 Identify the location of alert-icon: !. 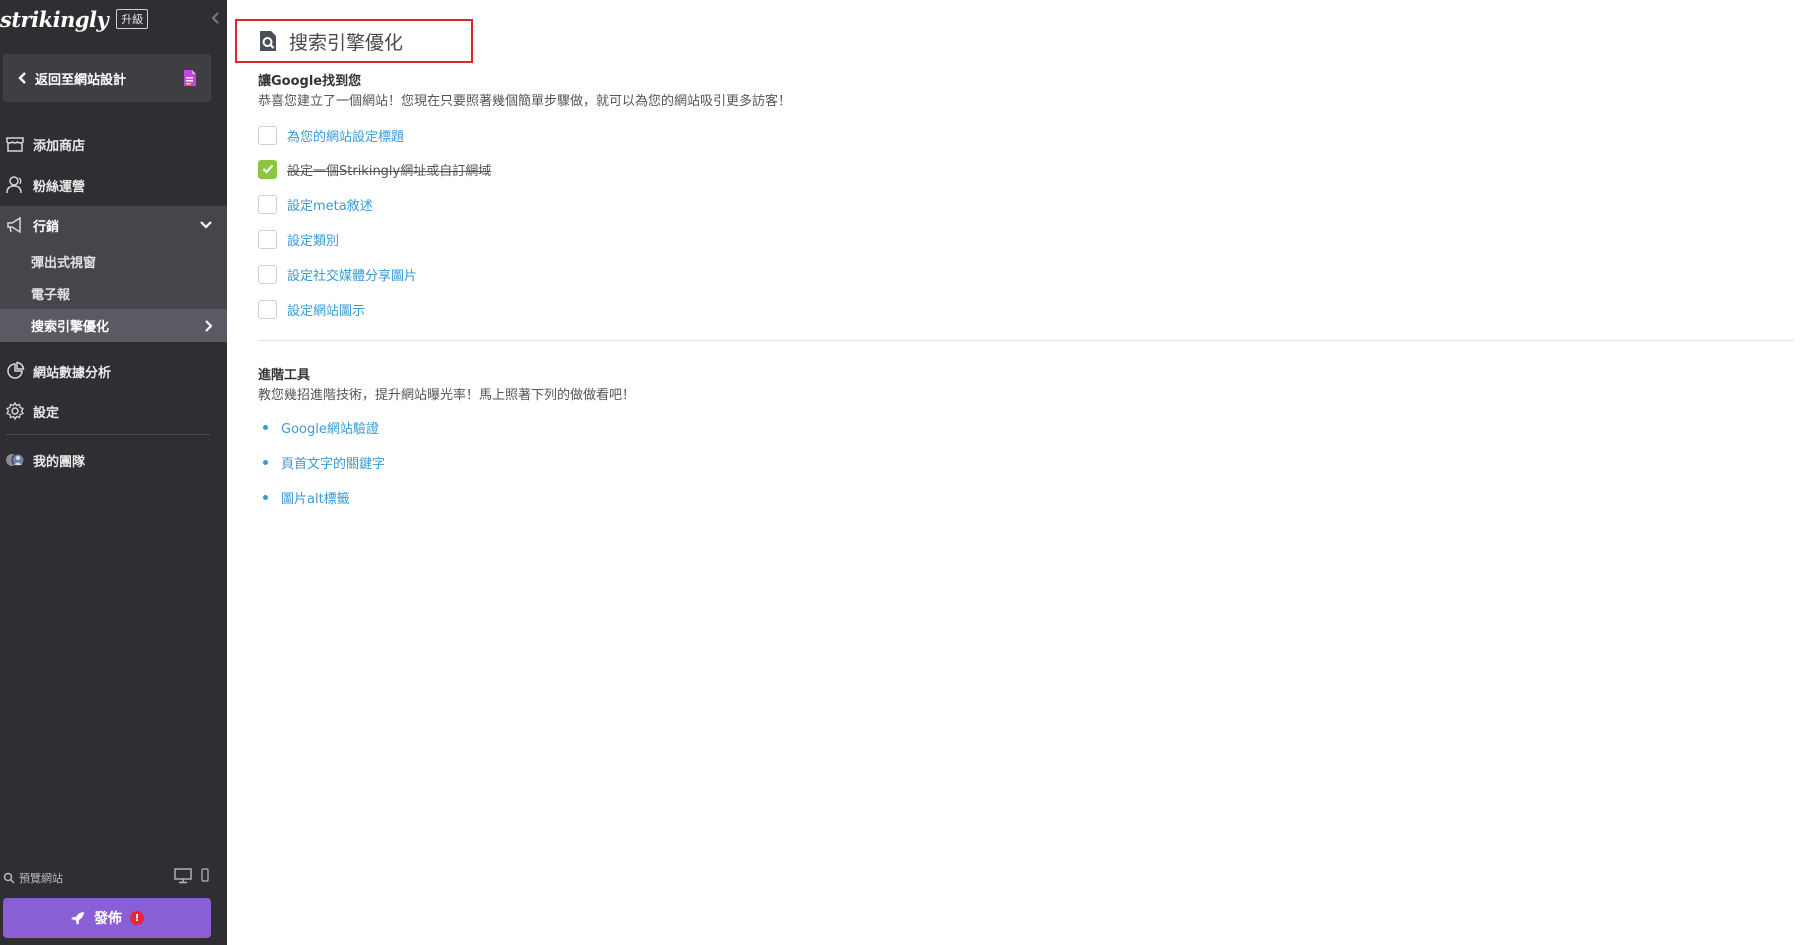
(137, 918).